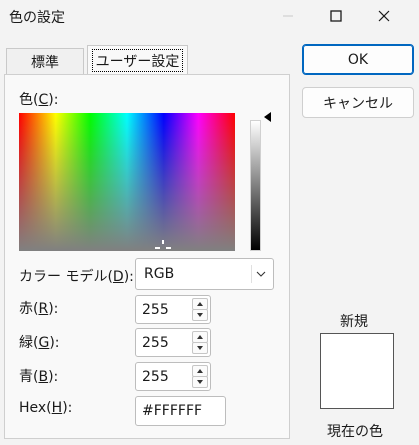 This screenshot has height=445, width=419. Describe the element at coordinates (163, 244) in the screenshot. I see `crosshair-icon` at that location.